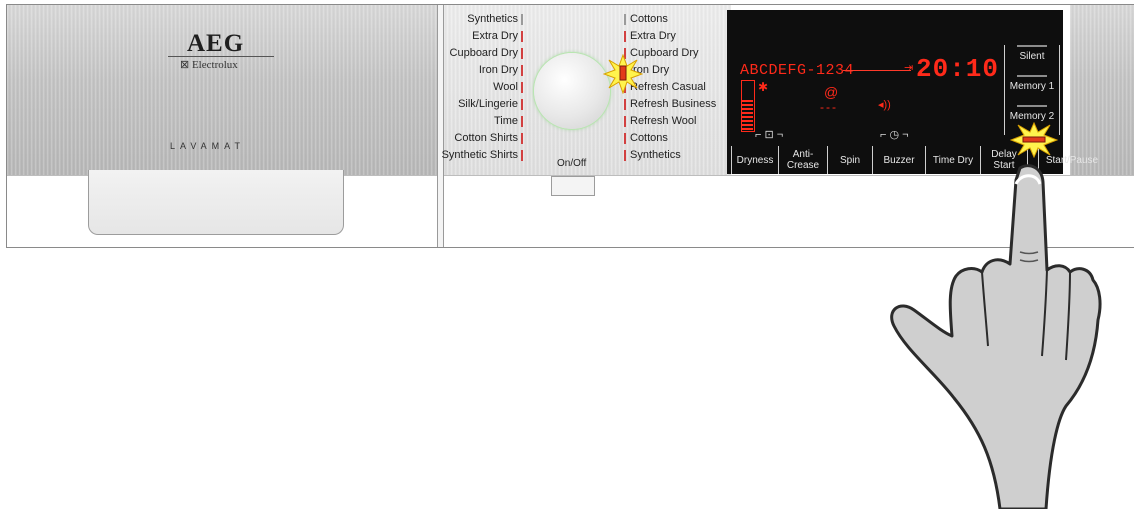 The height and width of the screenshot is (509, 1134). I want to click on program-label: Cotton Shirts, so click(486, 138).